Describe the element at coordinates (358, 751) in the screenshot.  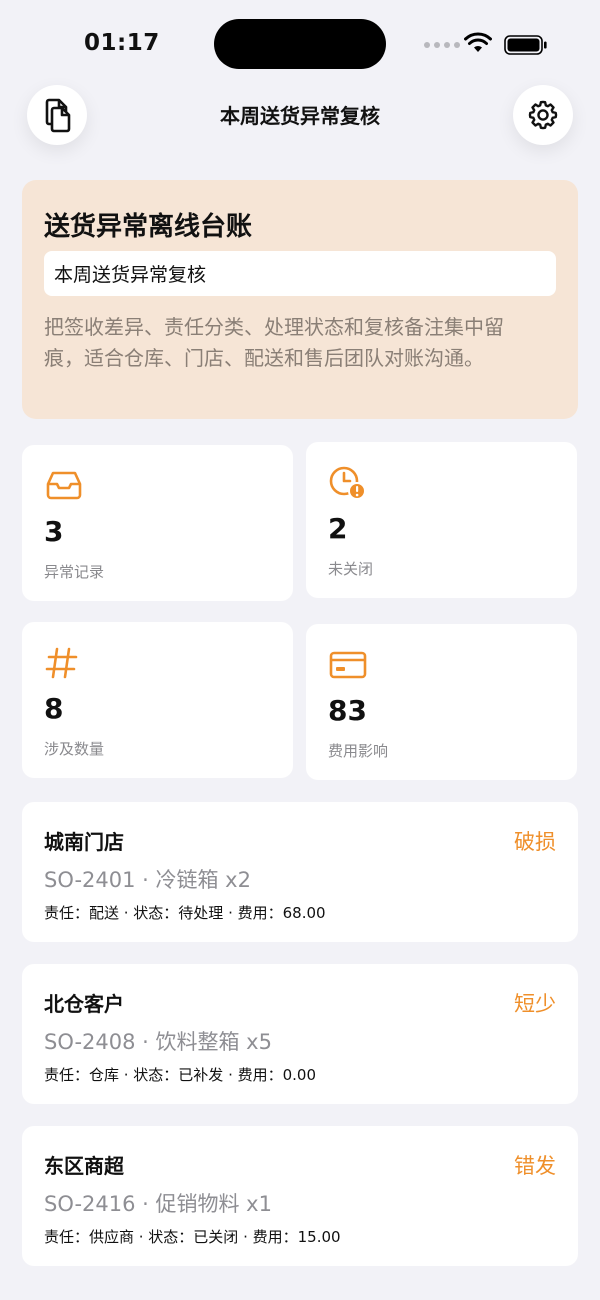
I see `stat-label: 费用影响` at that location.